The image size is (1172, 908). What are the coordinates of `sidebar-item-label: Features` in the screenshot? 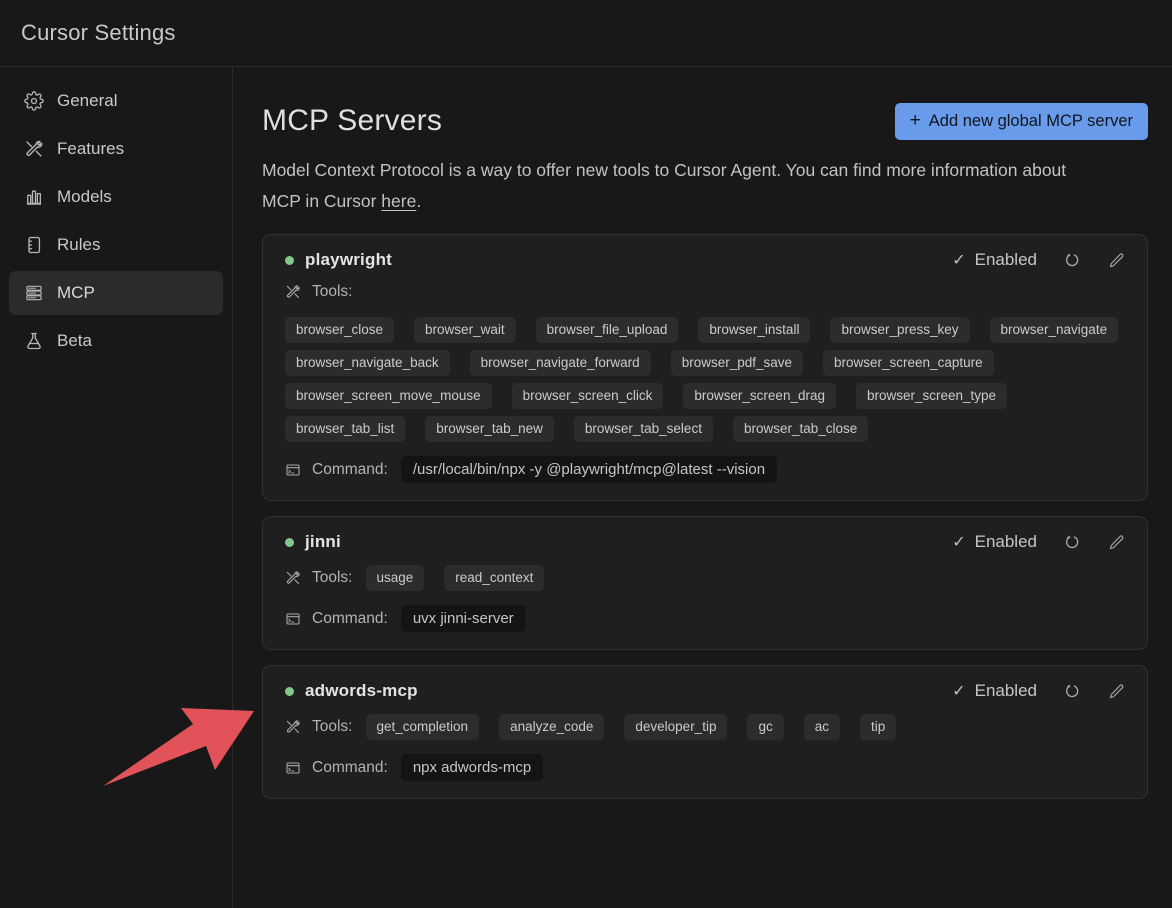 It's located at (91, 148).